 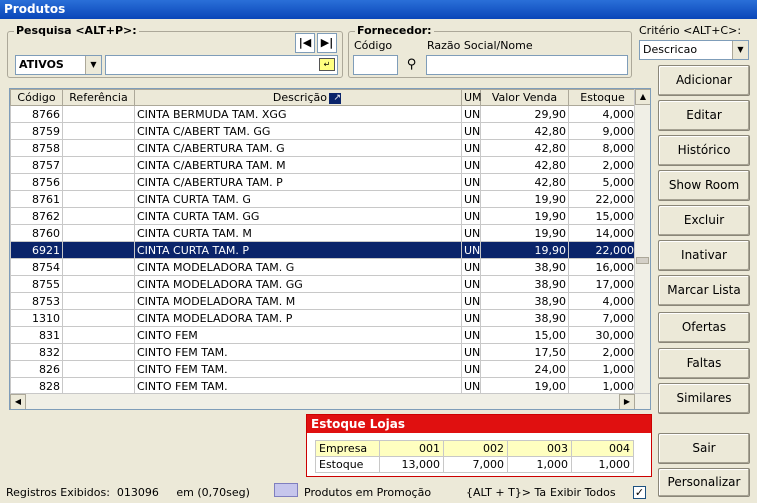 I want to click on cell-description: CINTA MODELADORA TAM. P, so click(x=298, y=318).